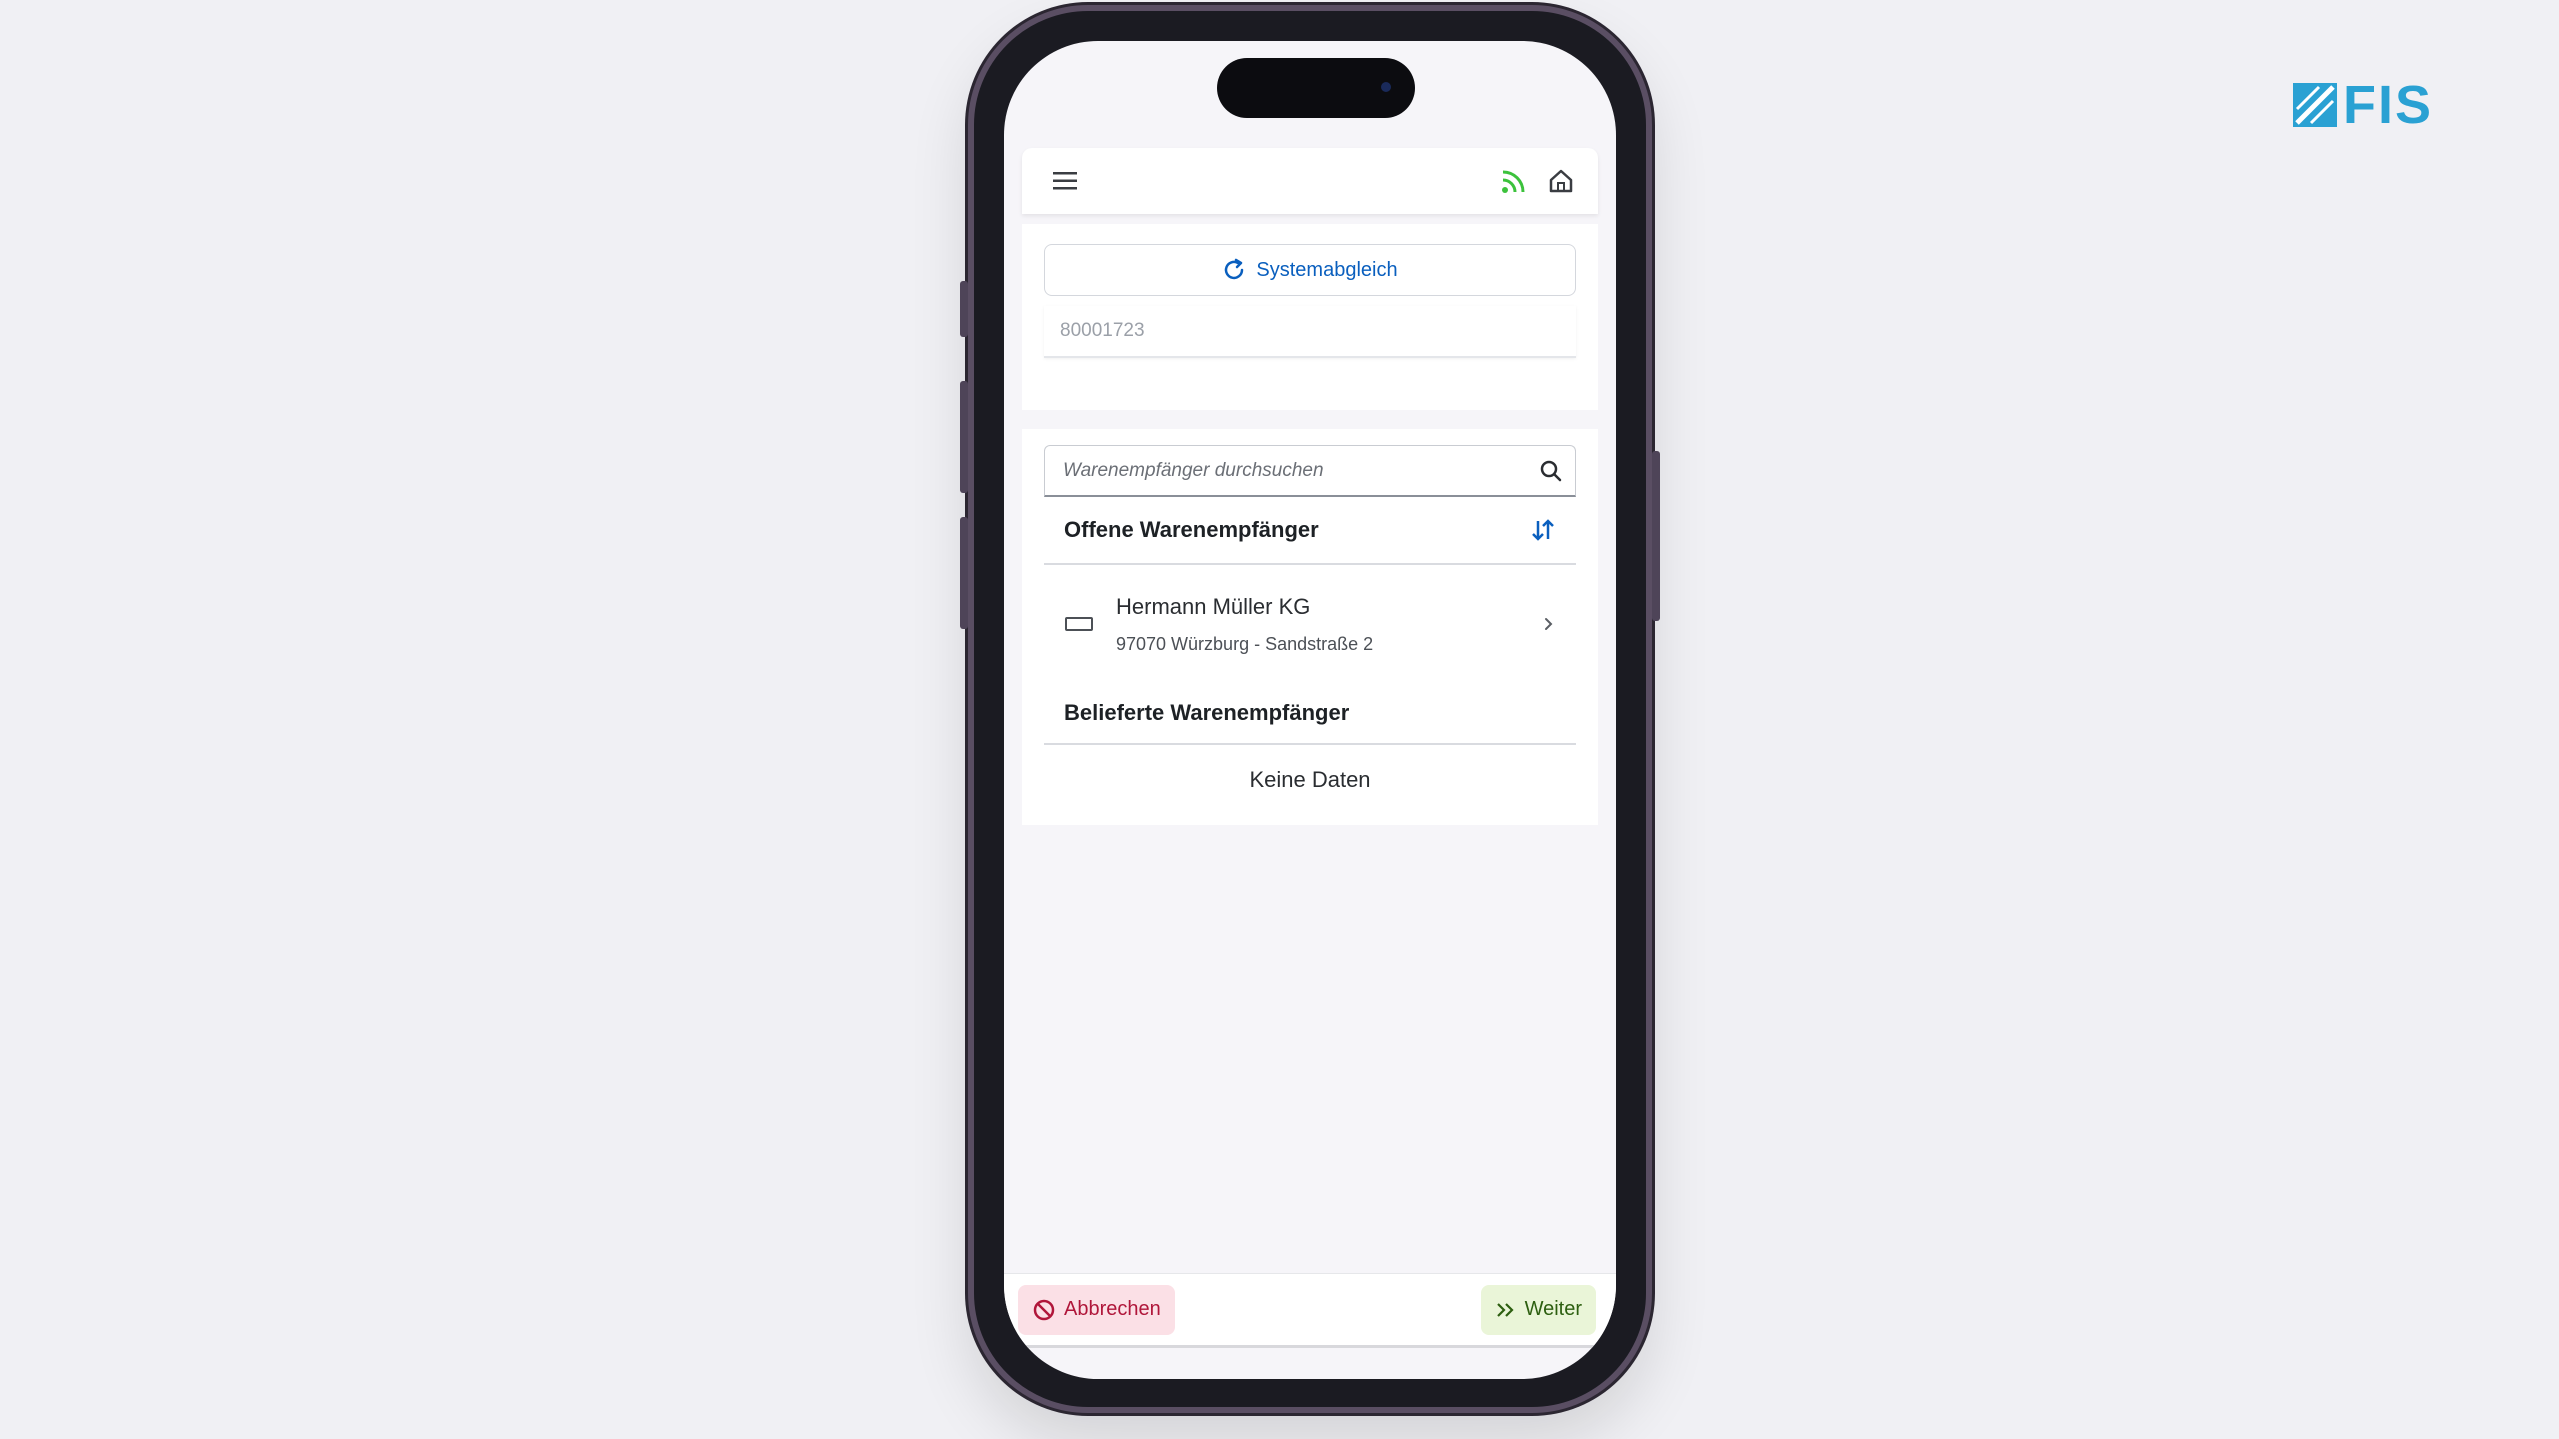 The width and height of the screenshot is (2559, 1439). Describe the element at coordinates (1386, 87) in the screenshot. I see `camera-icon` at that location.